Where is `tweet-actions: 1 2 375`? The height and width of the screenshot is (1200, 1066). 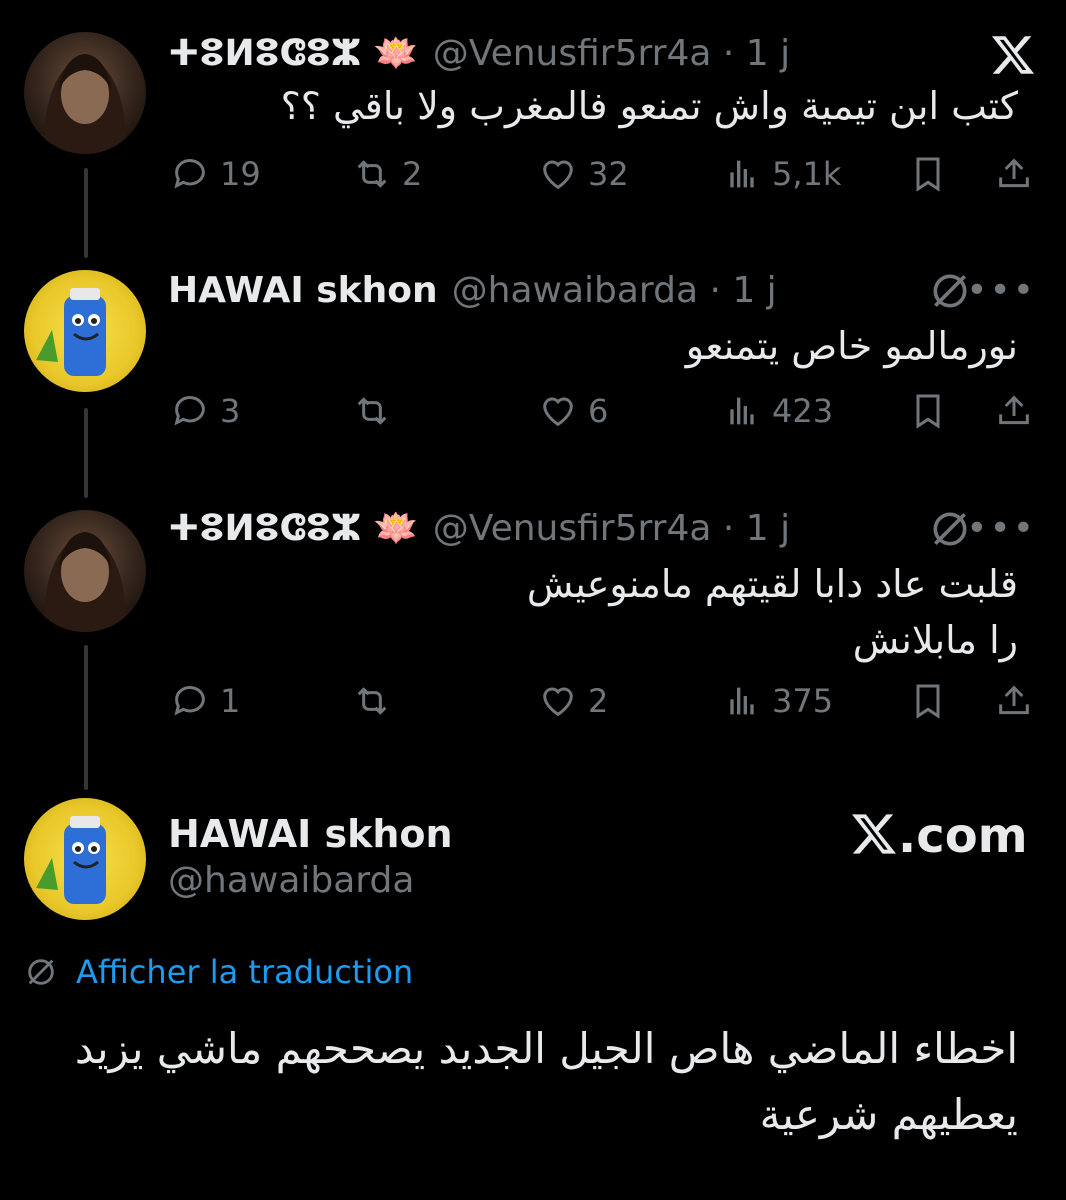 tweet-actions: 1 2 375 is located at coordinates (602, 706).